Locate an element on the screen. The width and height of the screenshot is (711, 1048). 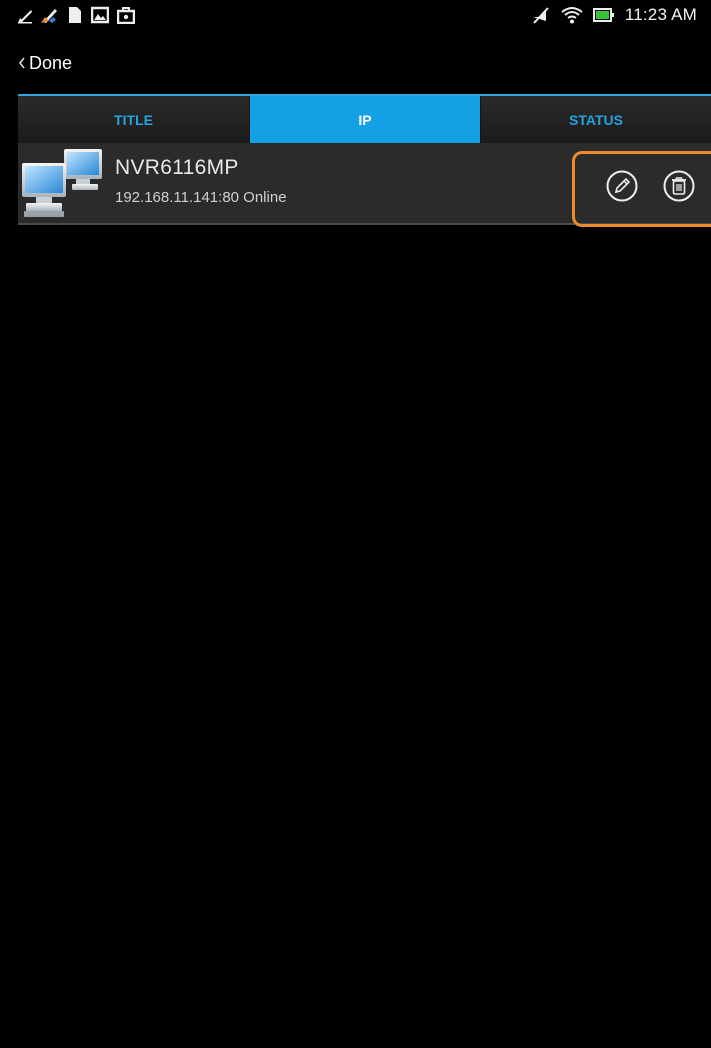
edit-button is located at coordinates (622, 186).